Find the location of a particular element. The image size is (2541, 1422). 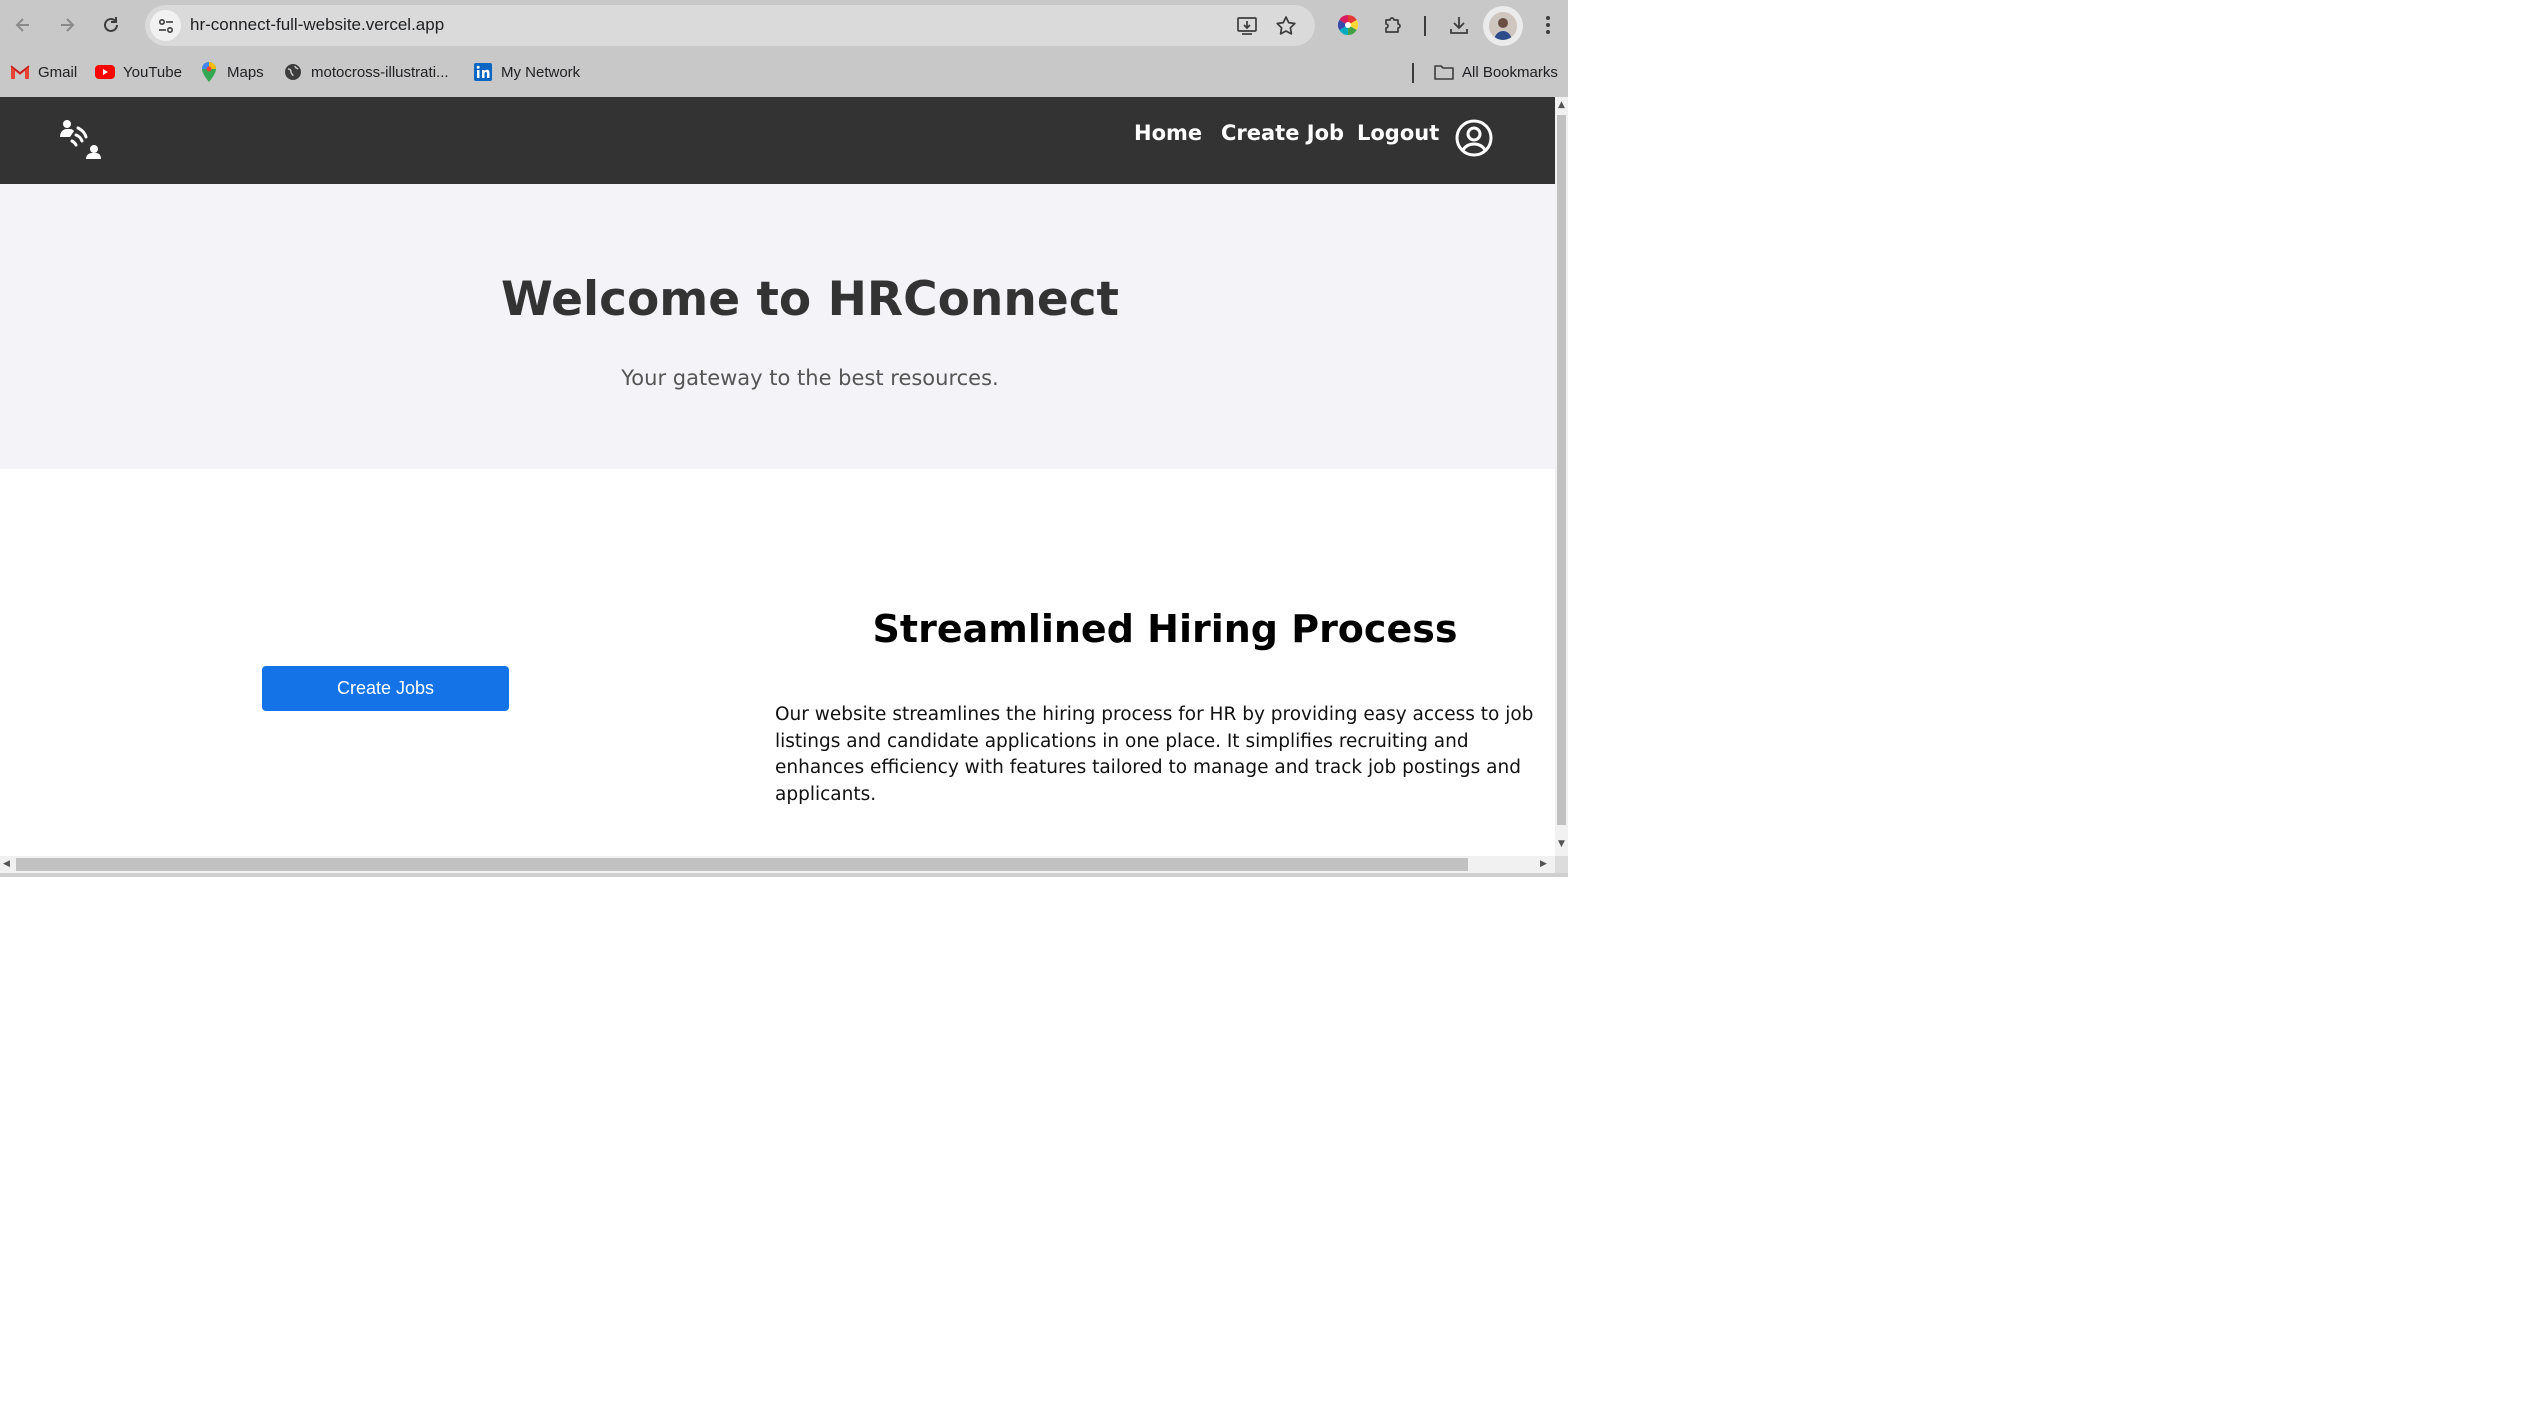

youtube-icon is located at coordinates (105, 72).